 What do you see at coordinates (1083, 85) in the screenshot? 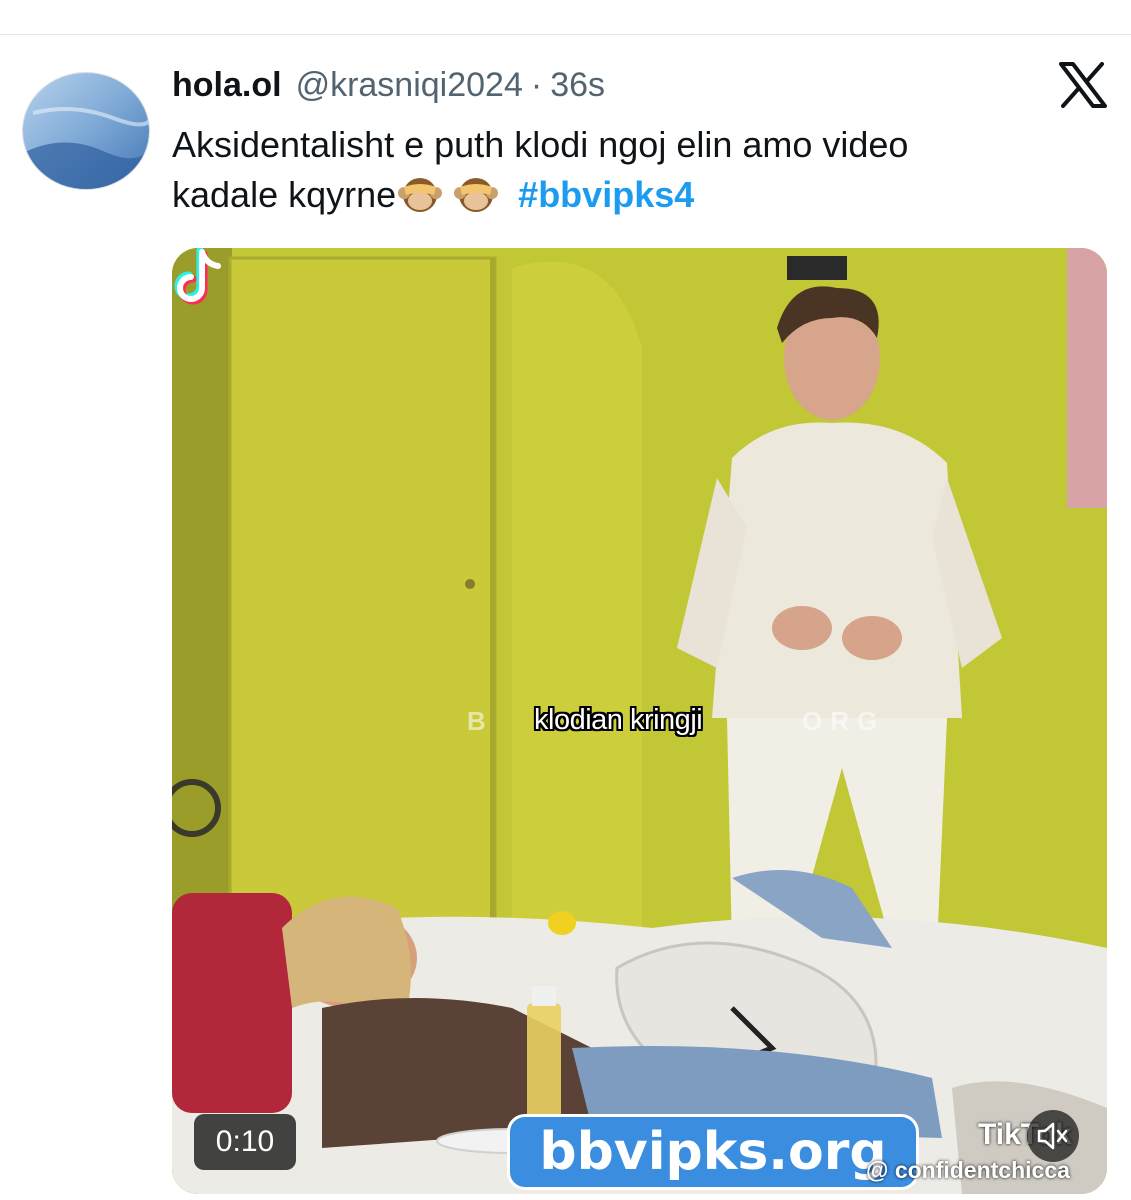
I see `x-logo-icon` at bounding box center [1083, 85].